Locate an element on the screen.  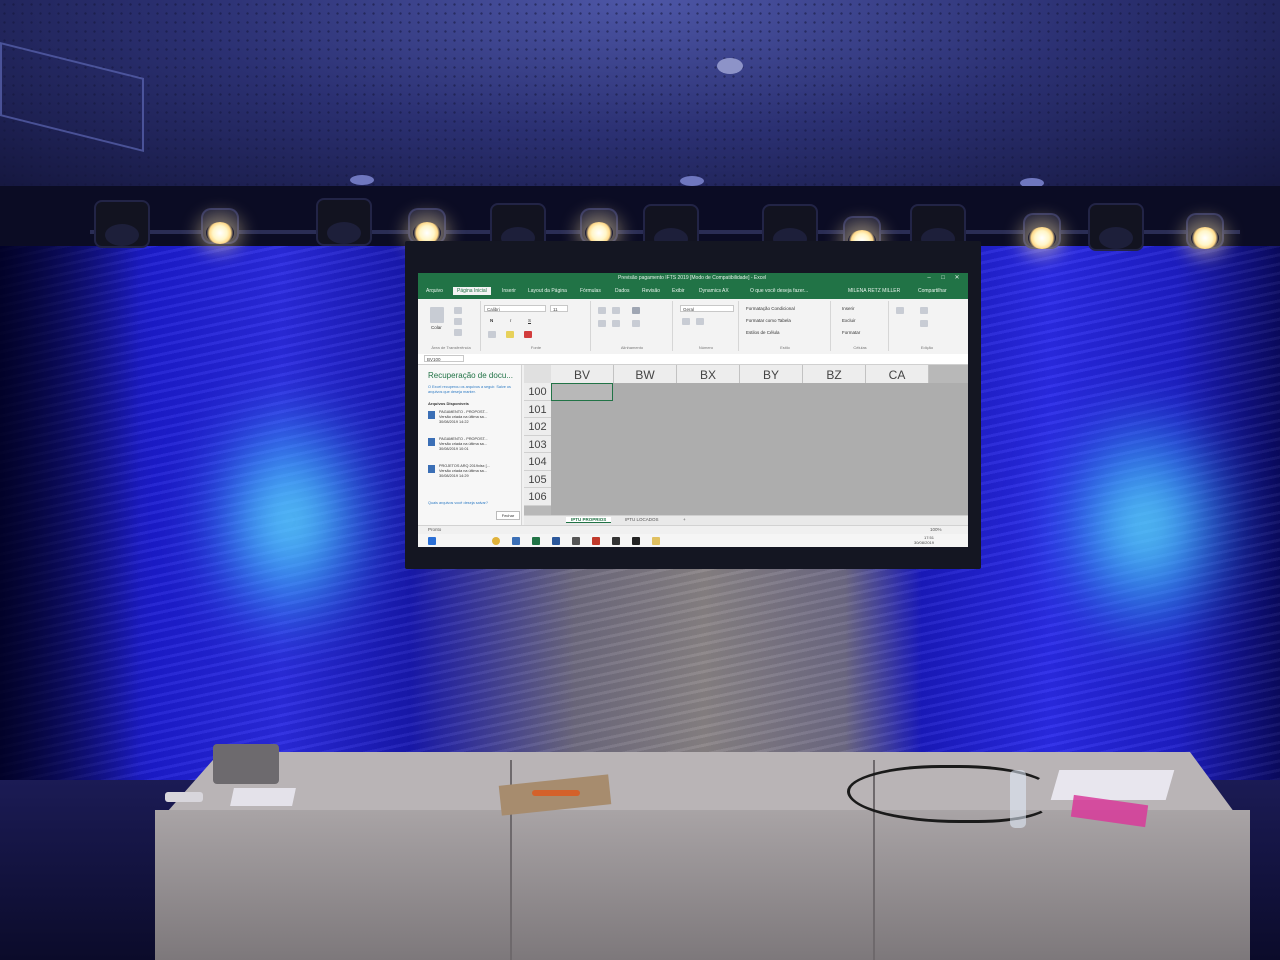
cell-area is located at coordinates (759, 449).